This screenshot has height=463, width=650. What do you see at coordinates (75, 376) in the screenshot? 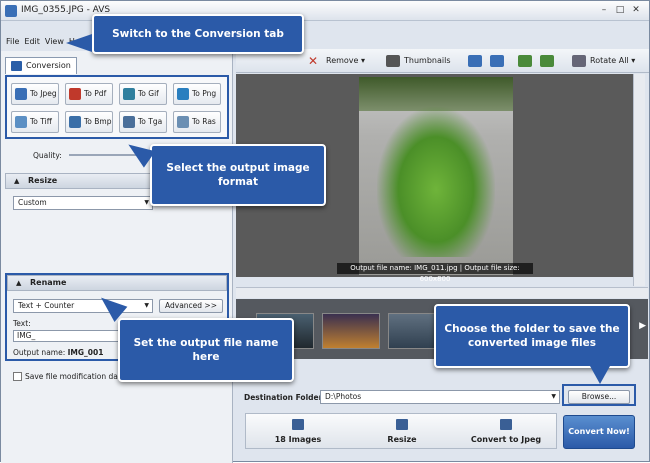
I see `save-date-label: Save file modification date` at bounding box center [75, 376].